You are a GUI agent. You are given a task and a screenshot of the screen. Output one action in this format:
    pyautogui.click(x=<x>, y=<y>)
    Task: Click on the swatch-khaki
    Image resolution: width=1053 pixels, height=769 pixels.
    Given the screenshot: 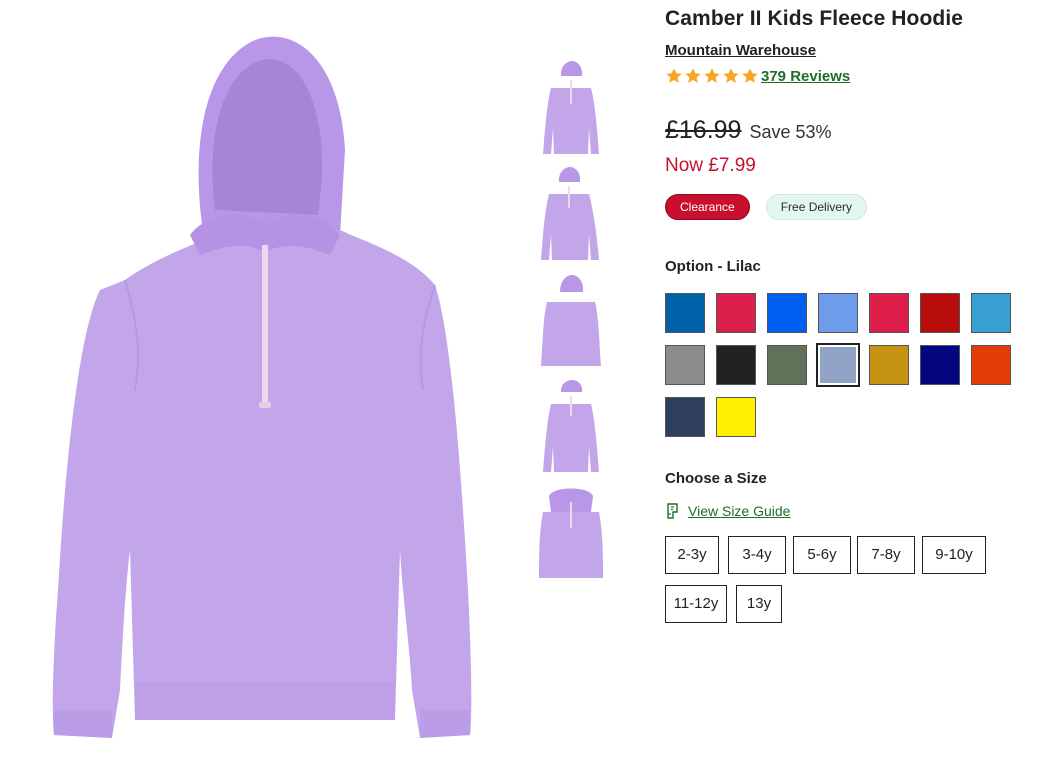 What is the action you would take?
    pyautogui.click(x=787, y=365)
    